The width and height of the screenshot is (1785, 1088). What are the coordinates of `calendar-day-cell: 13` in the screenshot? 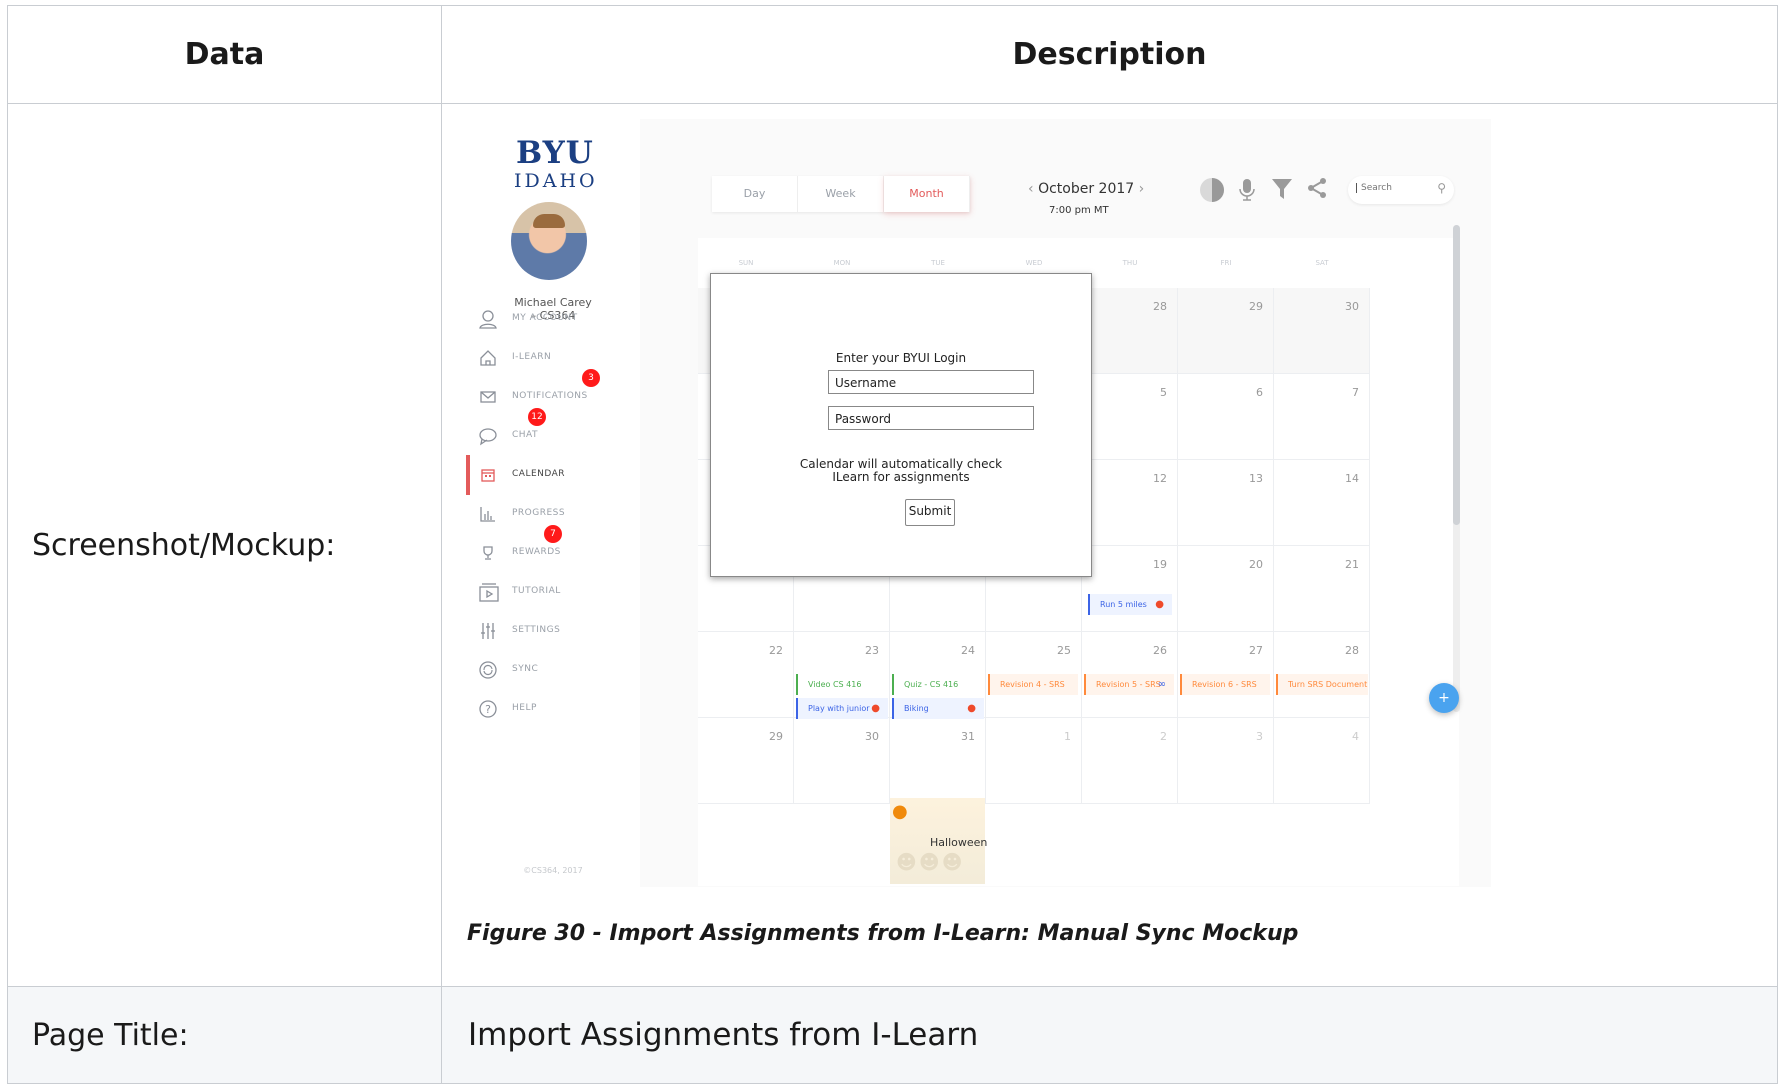 It's located at (1226, 503).